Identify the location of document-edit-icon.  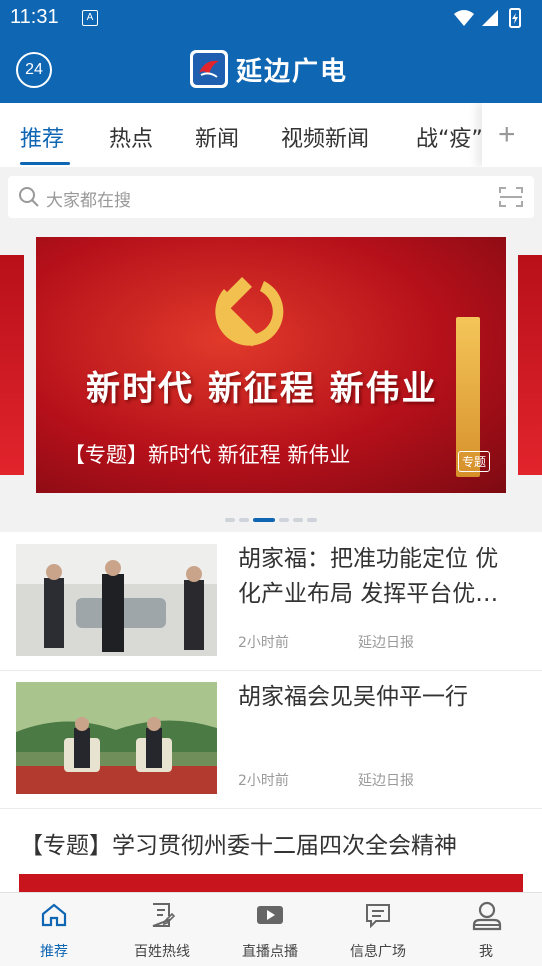
(162, 917).